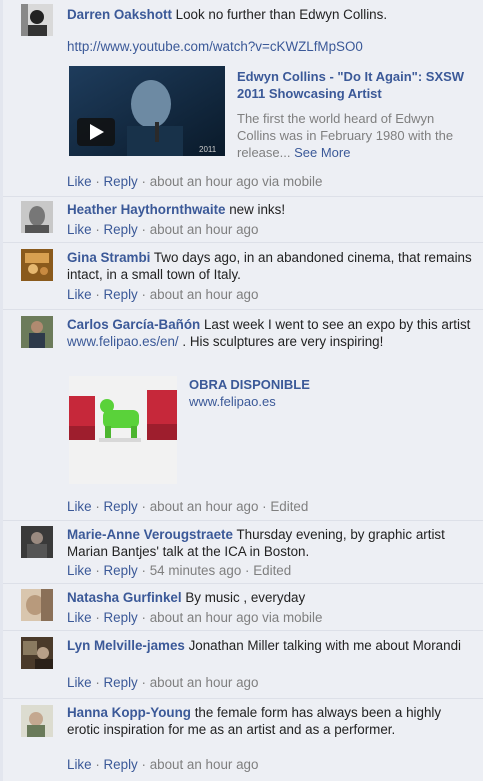 The width and height of the screenshot is (491, 781). Describe the element at coordinates (257, 209) in the screenshot. I see `comment-text: new inks!` at that location.